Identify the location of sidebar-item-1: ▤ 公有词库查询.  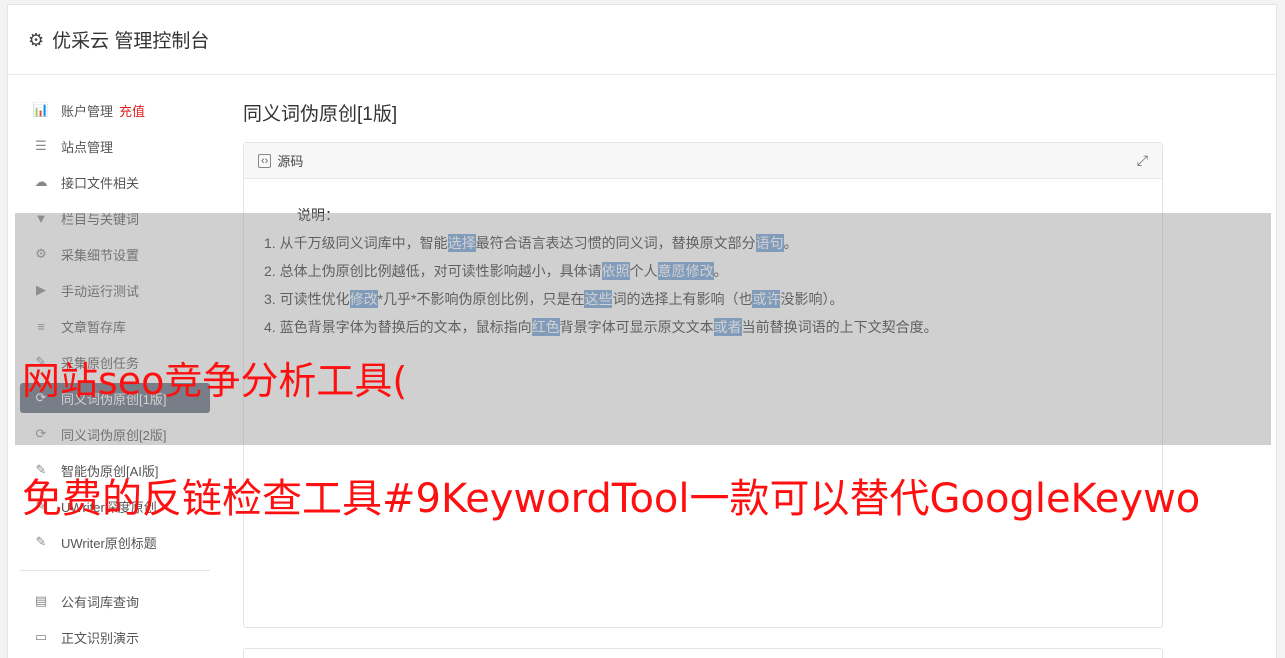
(115, 601).